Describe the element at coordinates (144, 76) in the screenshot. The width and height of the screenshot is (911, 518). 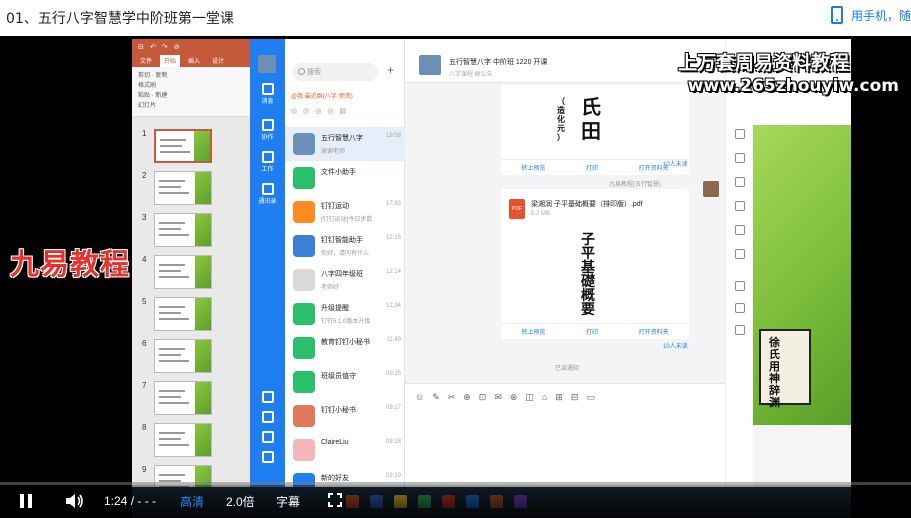
I see `ribbon-cut: 剪切` at that location.